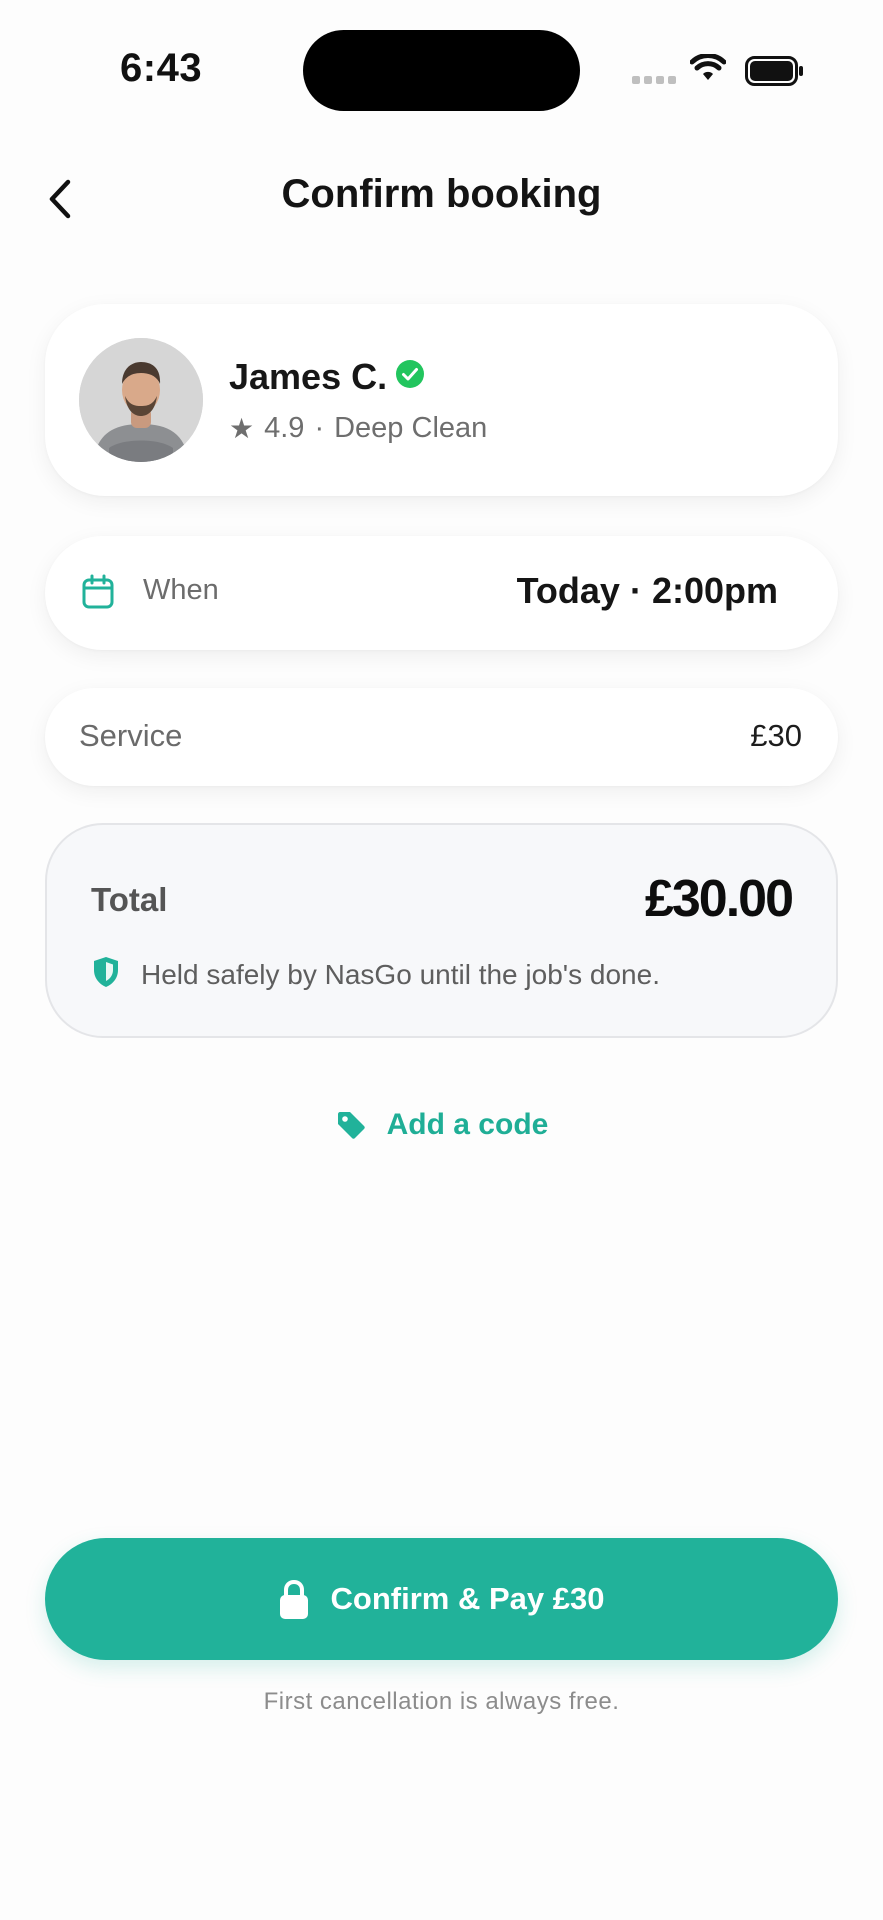 The height and width of the screenshot is (1920, 883). Describe the element at coordinates (441, 737) in the screenshot. I see `service-card: Service £30` at that location.